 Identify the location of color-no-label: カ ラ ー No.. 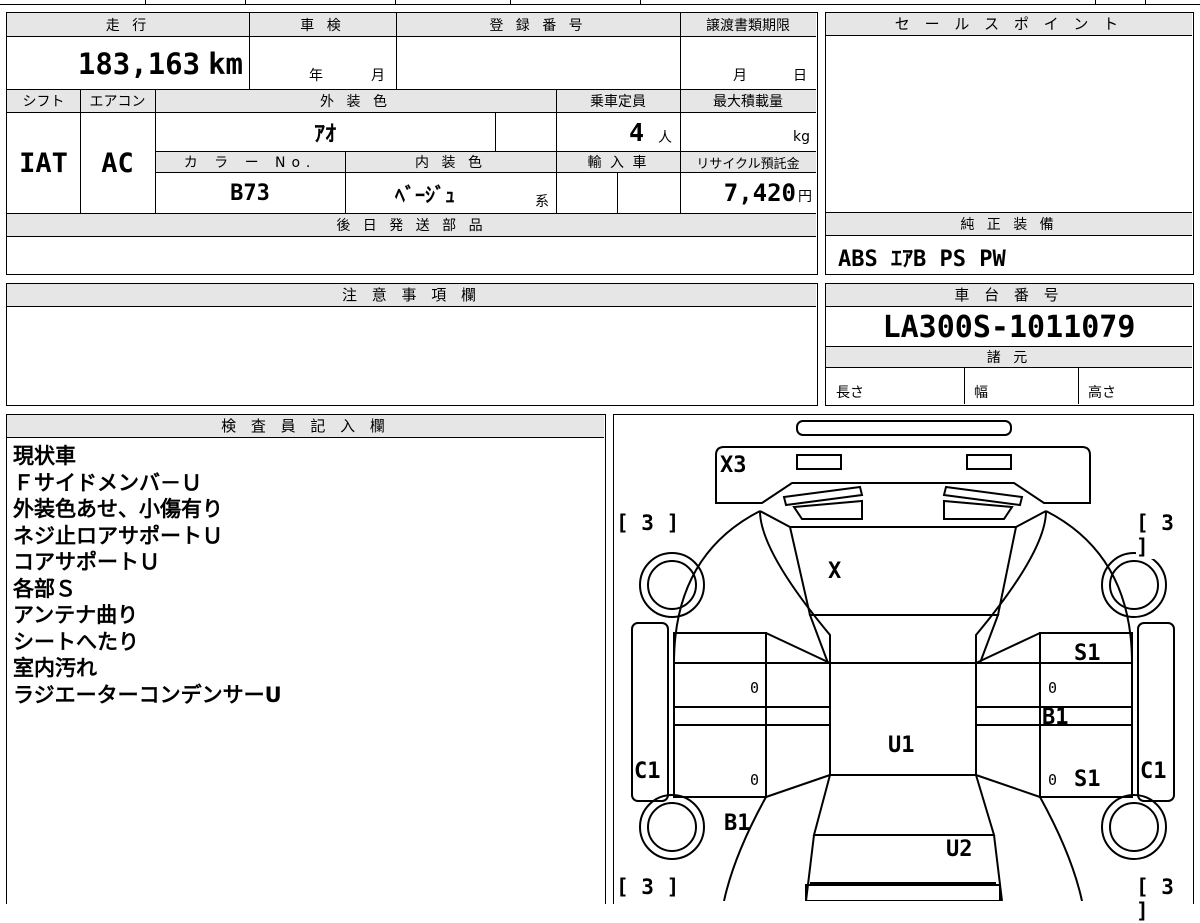
(250, 163).